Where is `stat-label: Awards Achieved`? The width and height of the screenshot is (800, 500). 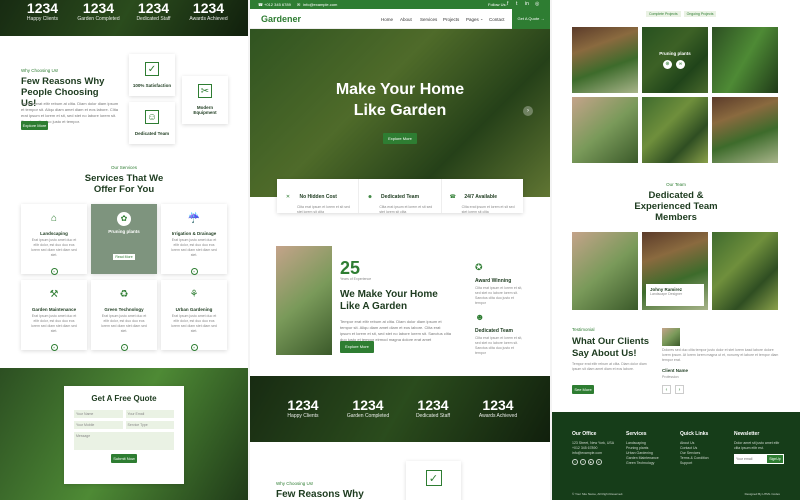 stat-label: Awards Achieved is located at coordinates (498, 416).